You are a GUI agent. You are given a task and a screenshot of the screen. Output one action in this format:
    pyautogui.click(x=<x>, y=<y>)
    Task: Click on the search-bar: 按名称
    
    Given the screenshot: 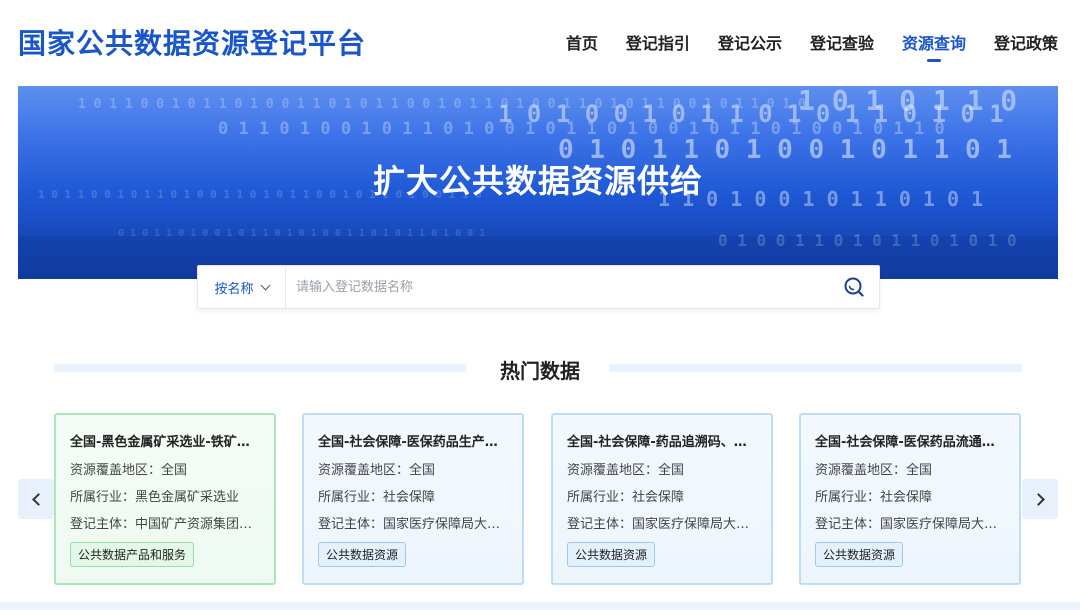 What is the action you would take?
    pyautogui.click(x=538, y=287)
    